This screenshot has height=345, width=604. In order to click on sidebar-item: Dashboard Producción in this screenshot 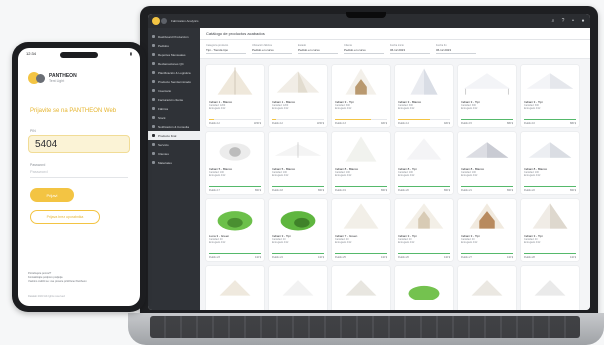, I will do `click(174, 36)`.